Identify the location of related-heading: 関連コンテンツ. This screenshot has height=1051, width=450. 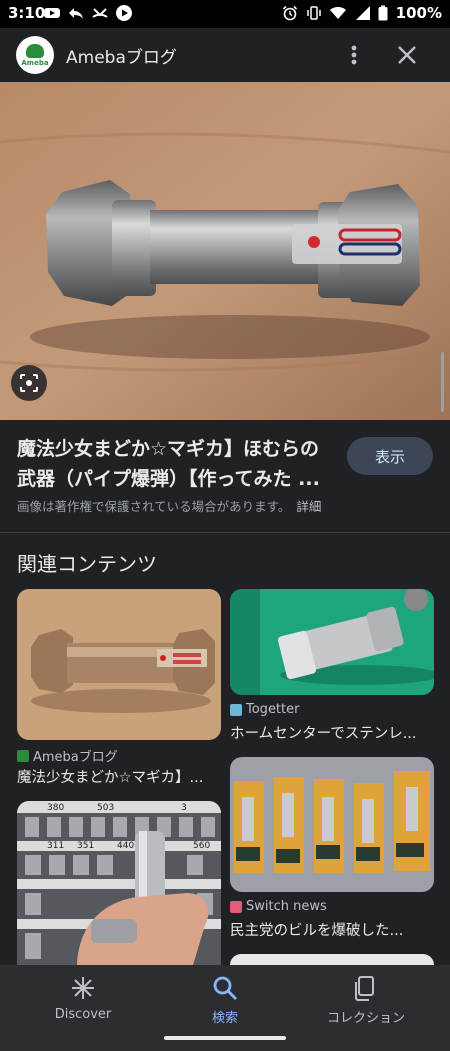
(87, 564).